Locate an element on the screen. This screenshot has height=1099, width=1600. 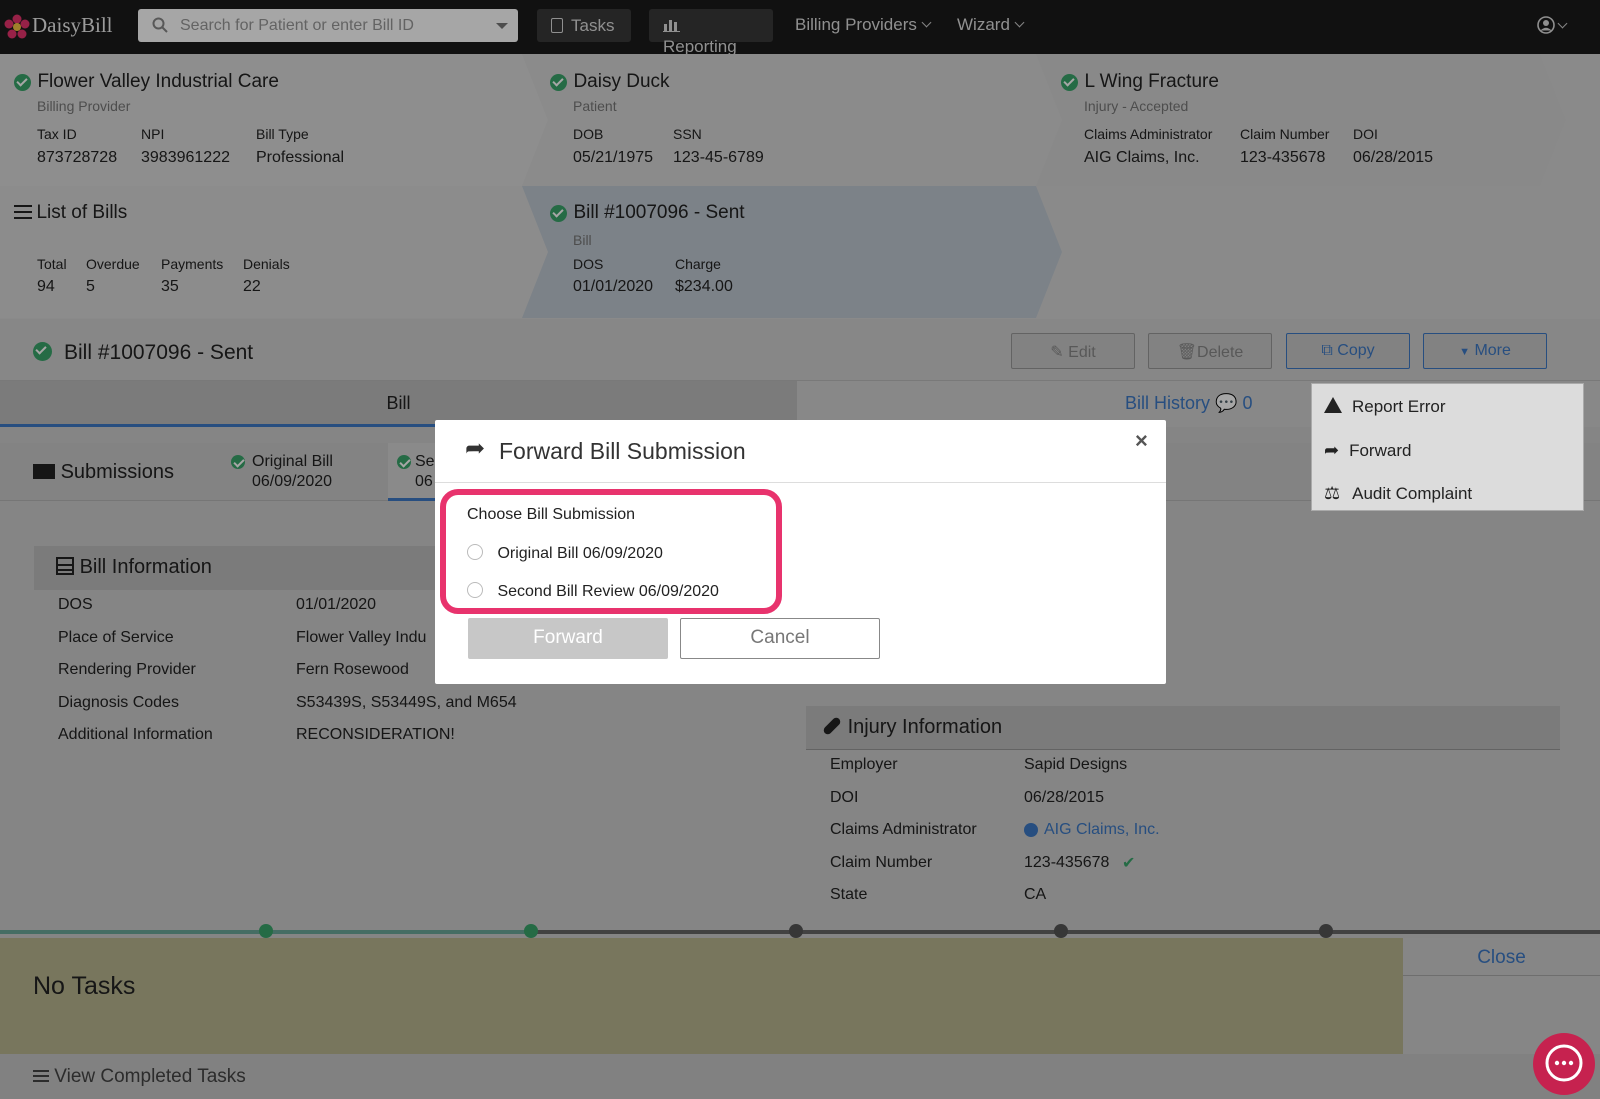
more-dropdown-menu: Report Error ➦ Forward ⚖ Audit Complaint is located at coordinates (1447, 447).